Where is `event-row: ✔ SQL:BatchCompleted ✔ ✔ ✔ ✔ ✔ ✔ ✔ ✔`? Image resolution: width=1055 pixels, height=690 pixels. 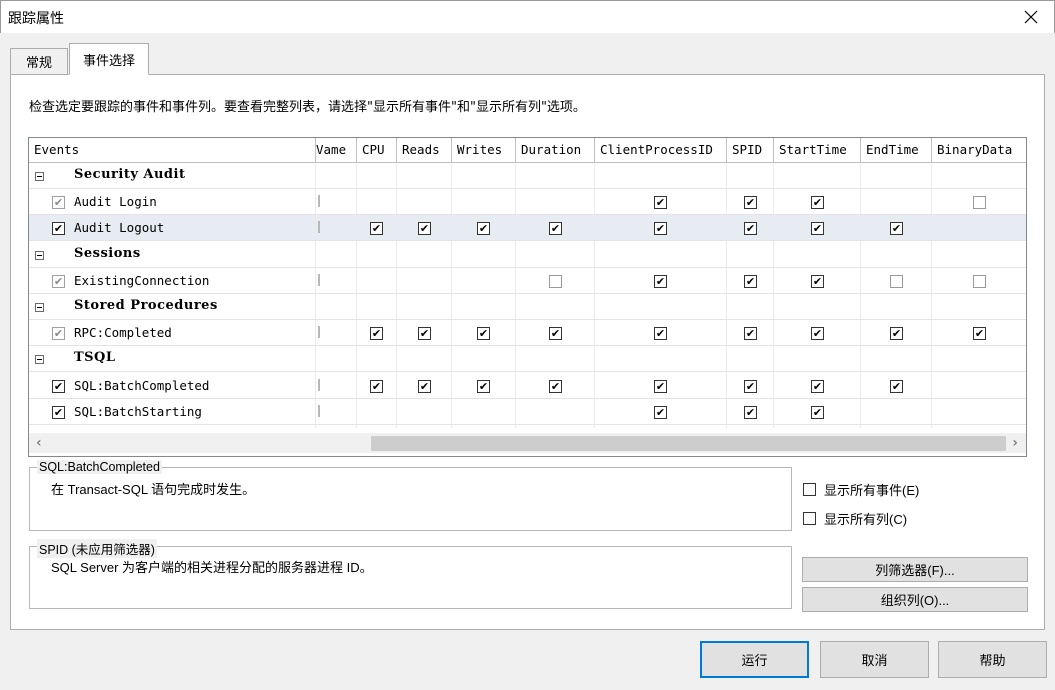 event-row: ✔ SQL:BatchCompleted ✔ ✔ ✔ ✔ ✔ ✔ ✔ ✔ is located at coordinates (527, 386).